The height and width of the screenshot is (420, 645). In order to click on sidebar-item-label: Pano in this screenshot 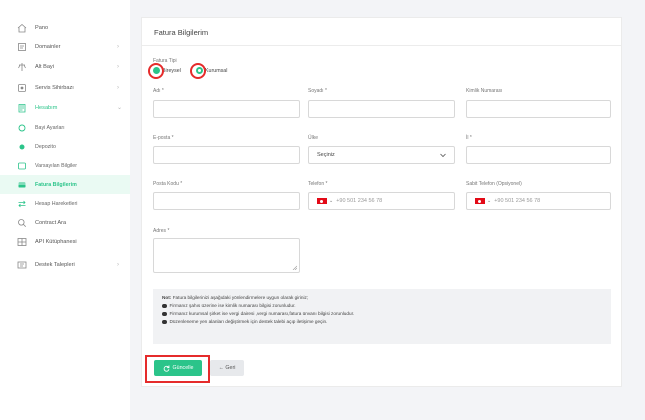, I will do `click(42, 27)`.